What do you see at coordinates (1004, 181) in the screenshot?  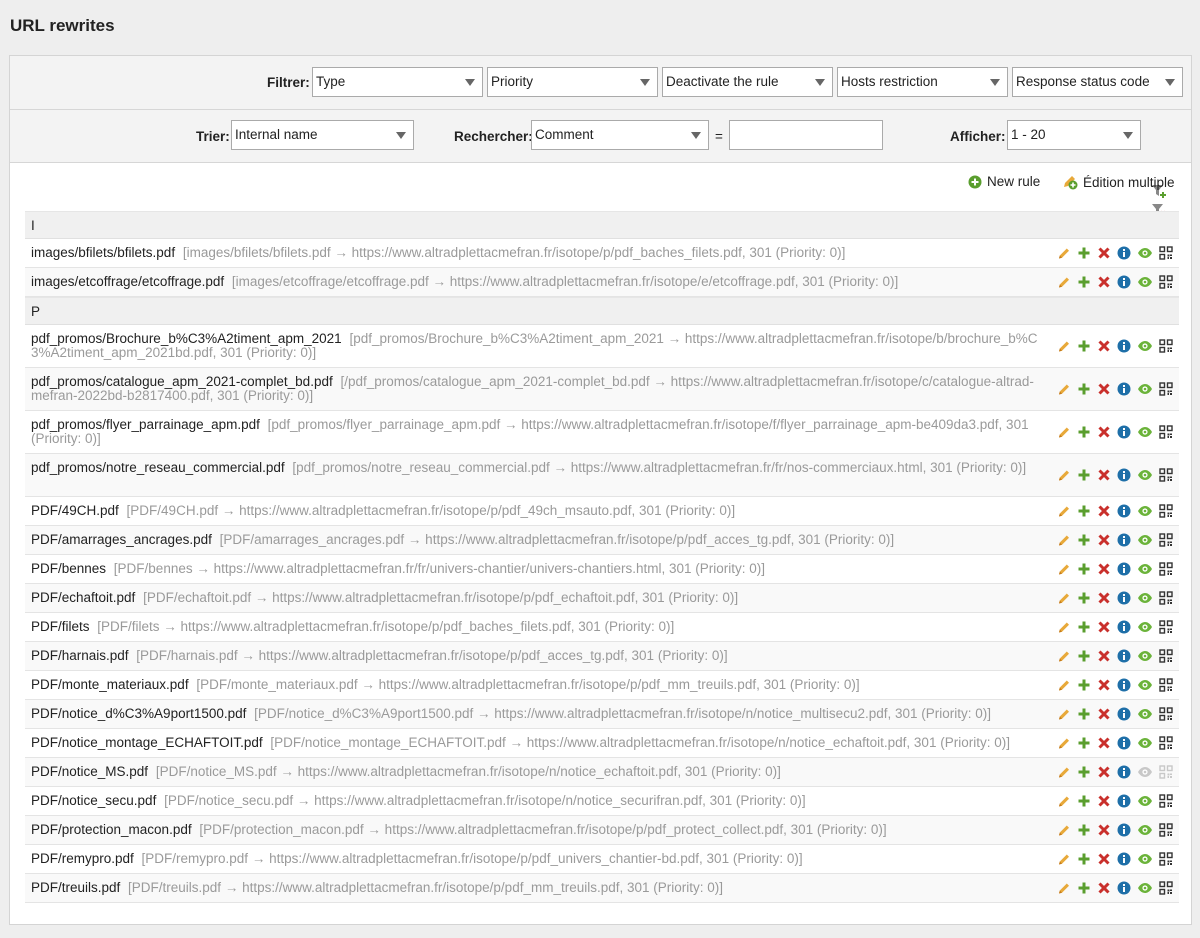 I see `new-rule-button: New rule` at bounding box center [1004, 181].